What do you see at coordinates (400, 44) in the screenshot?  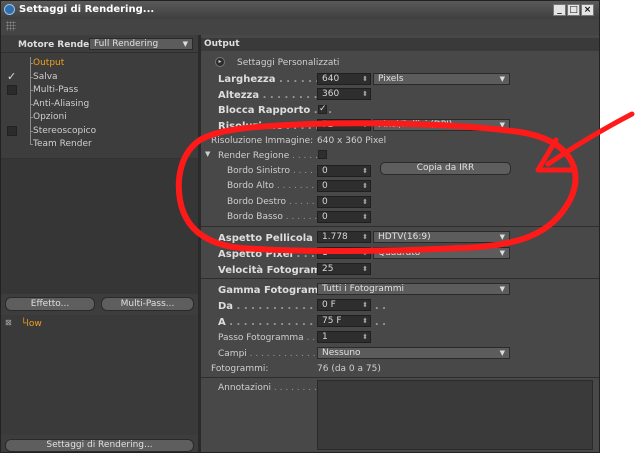 I see `section-header: Output` at bounding box center [400, 44].